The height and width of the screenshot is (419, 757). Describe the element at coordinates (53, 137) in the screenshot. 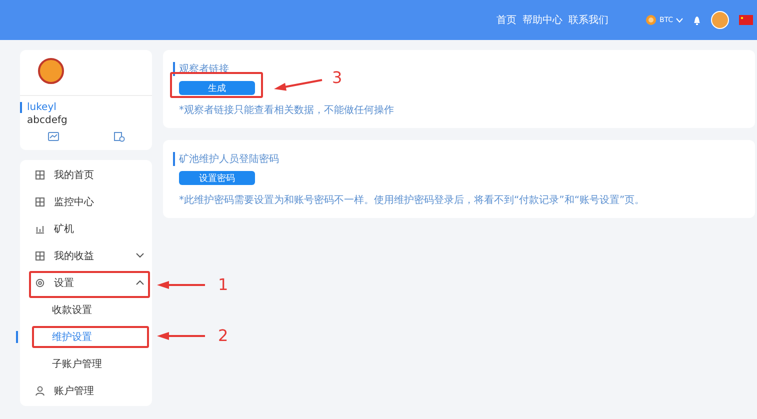

I see `chart-icon` at that location.